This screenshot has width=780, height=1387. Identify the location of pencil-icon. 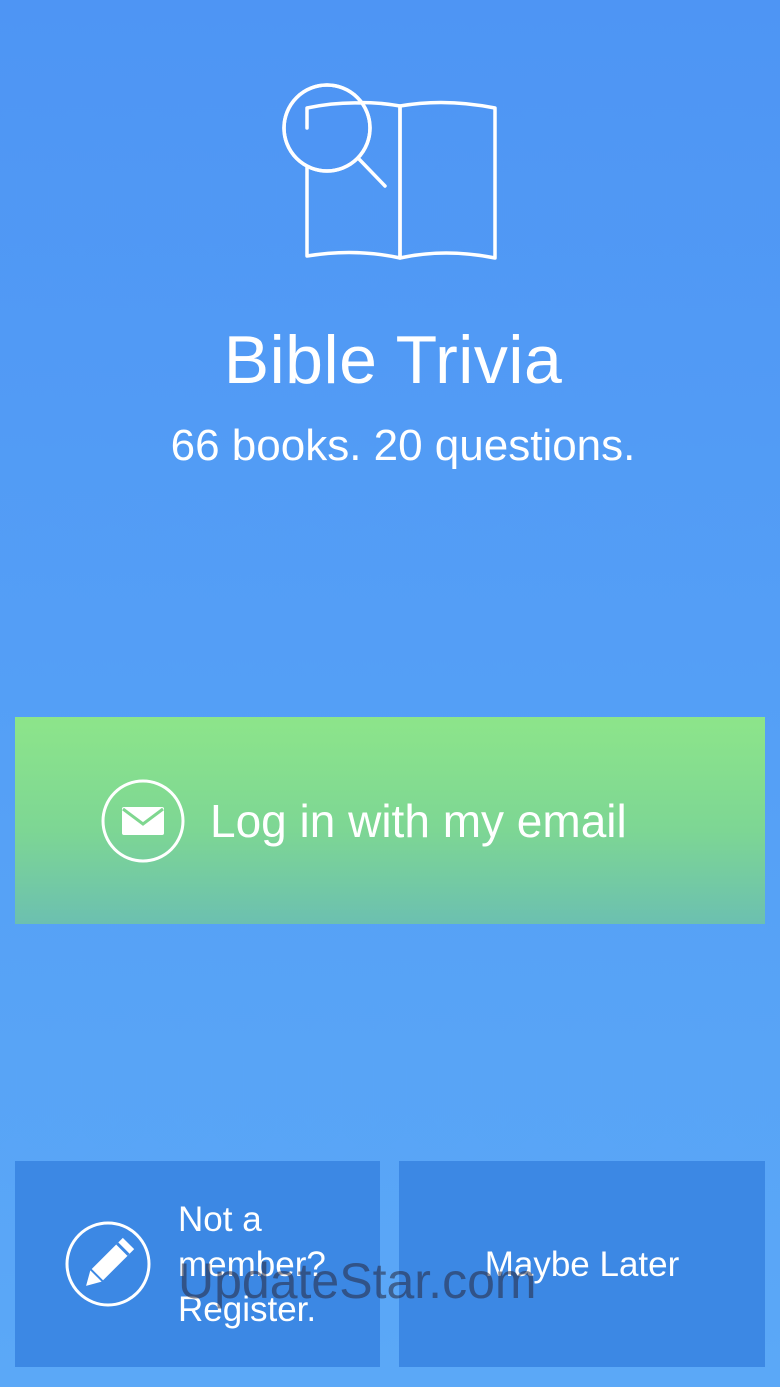
(108, 1264).